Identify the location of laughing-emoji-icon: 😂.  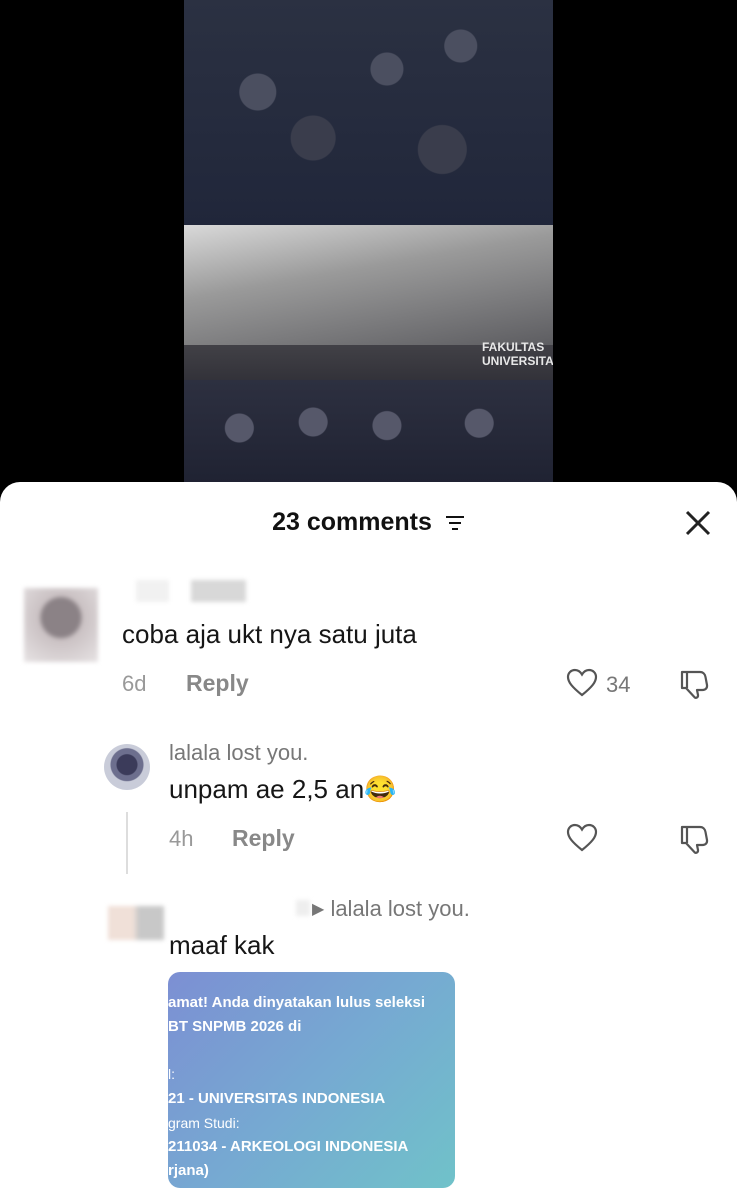
(380, 789).